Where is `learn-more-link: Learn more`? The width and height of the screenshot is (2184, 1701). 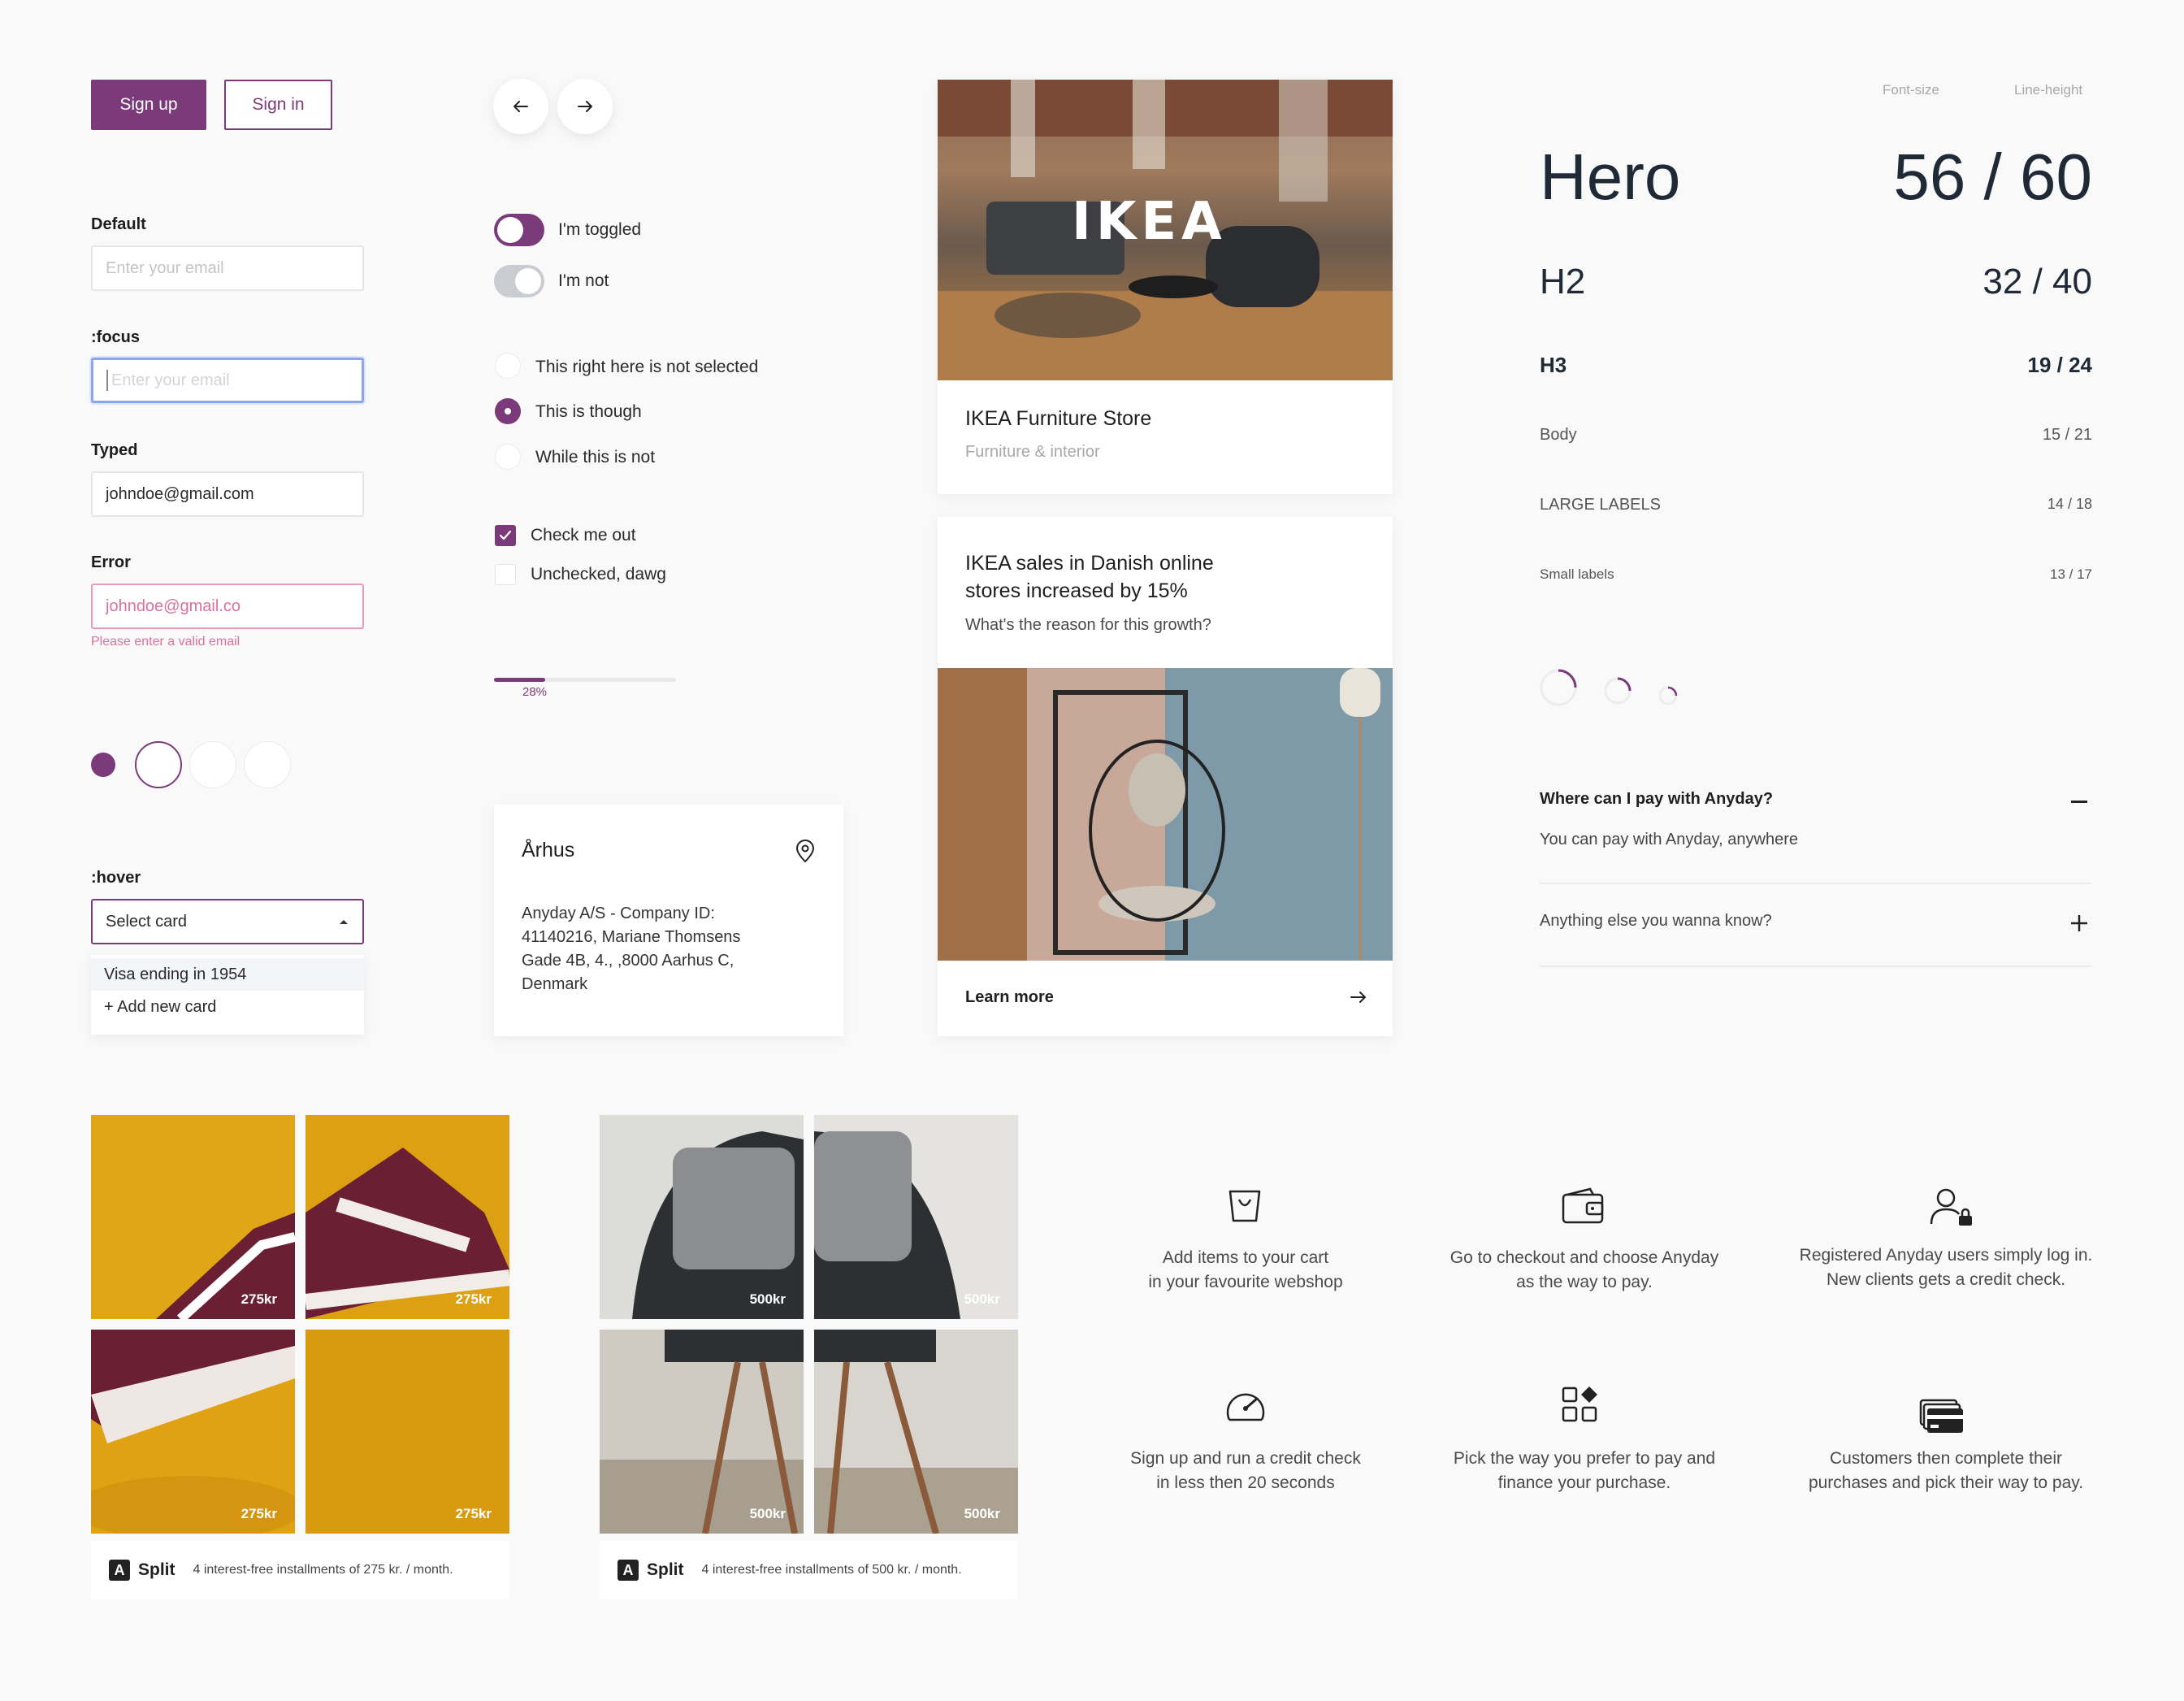 learn-more-link: Learn more is located at coordinates (1010, 998).